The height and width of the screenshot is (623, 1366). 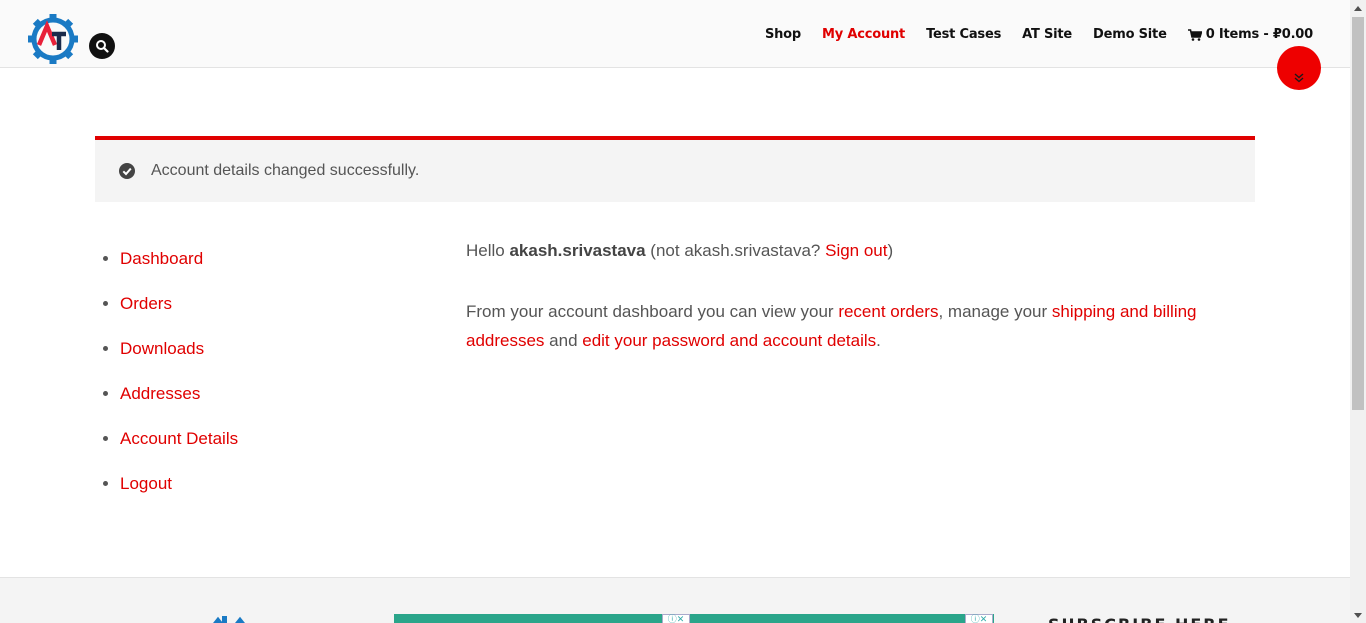 I want to click on subscribe-heading: SUBSCRIBE HERE, so click(x=1139, y=619).